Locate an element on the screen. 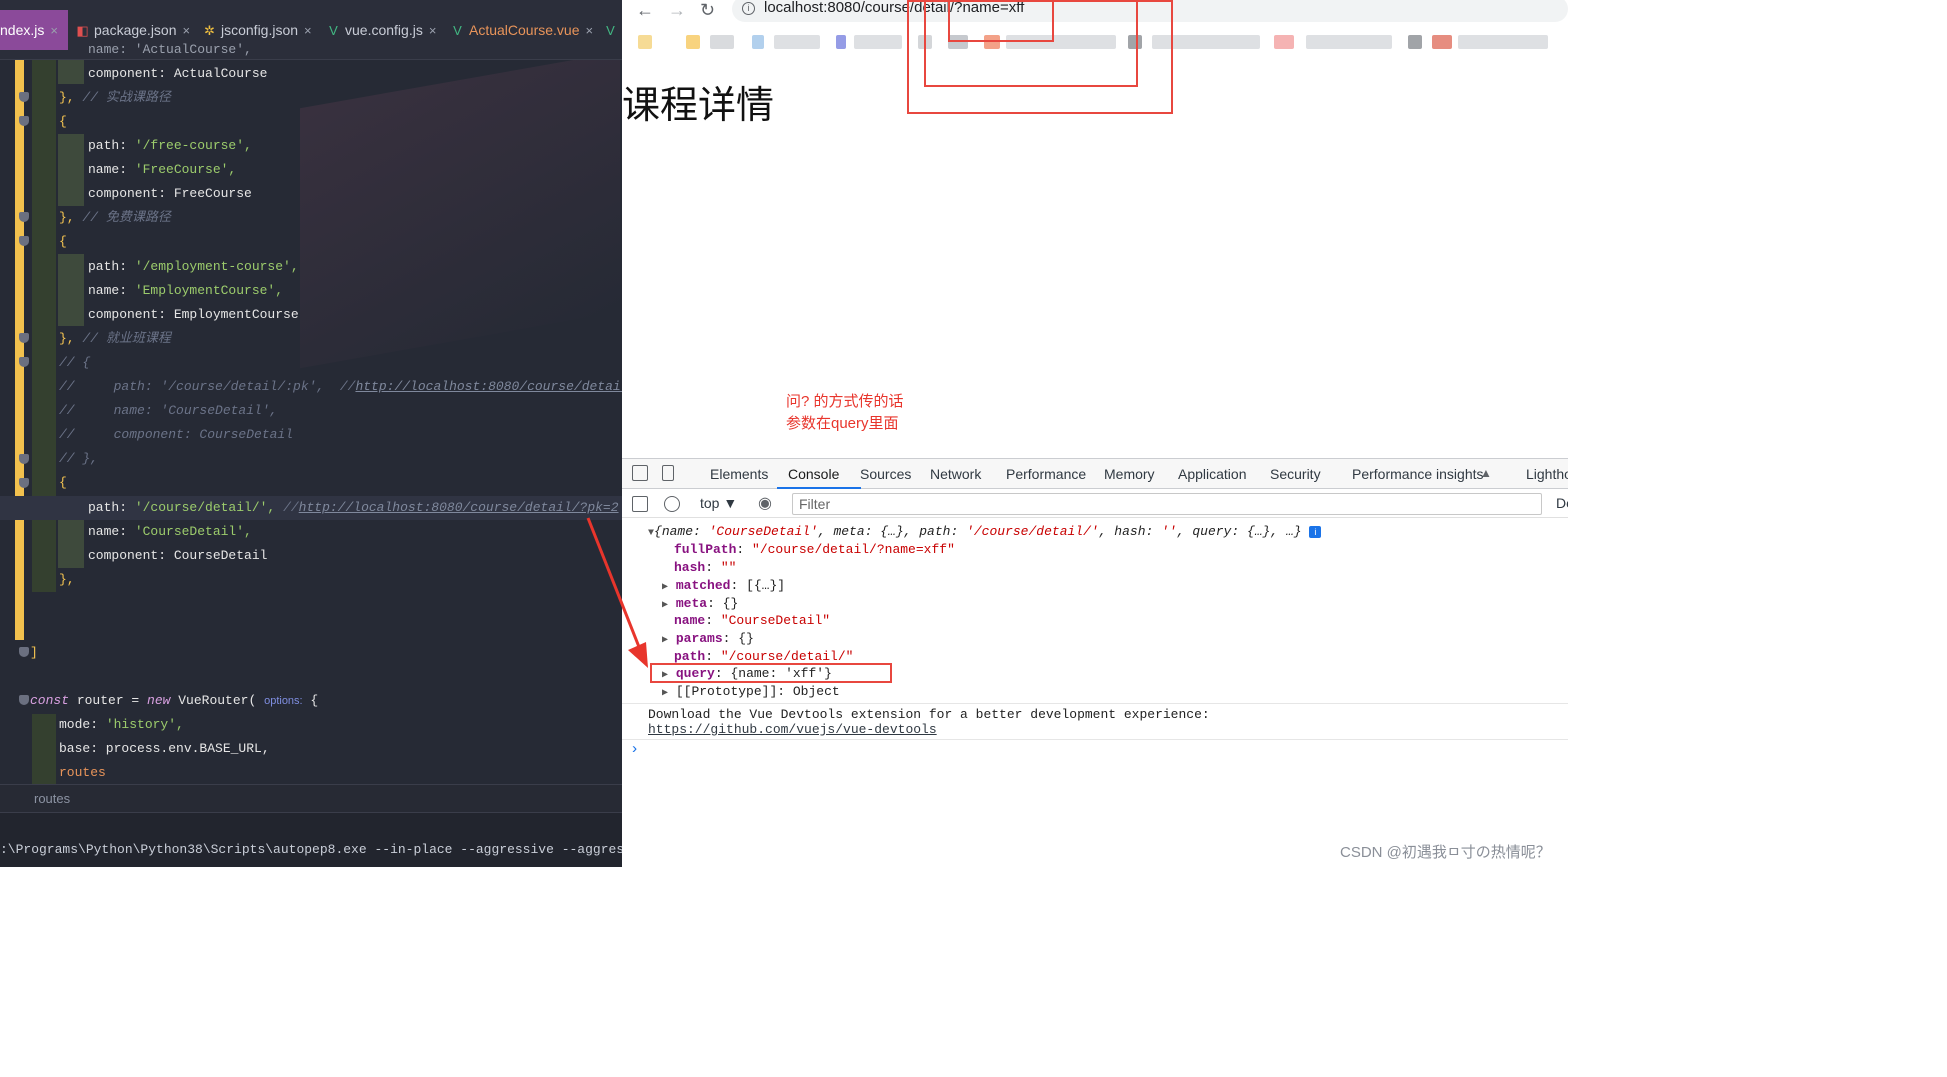 Image resolution: width=1947 pixels, height=1077 pixels. page-title: 课程详情 is located at coordinates (698, 106).